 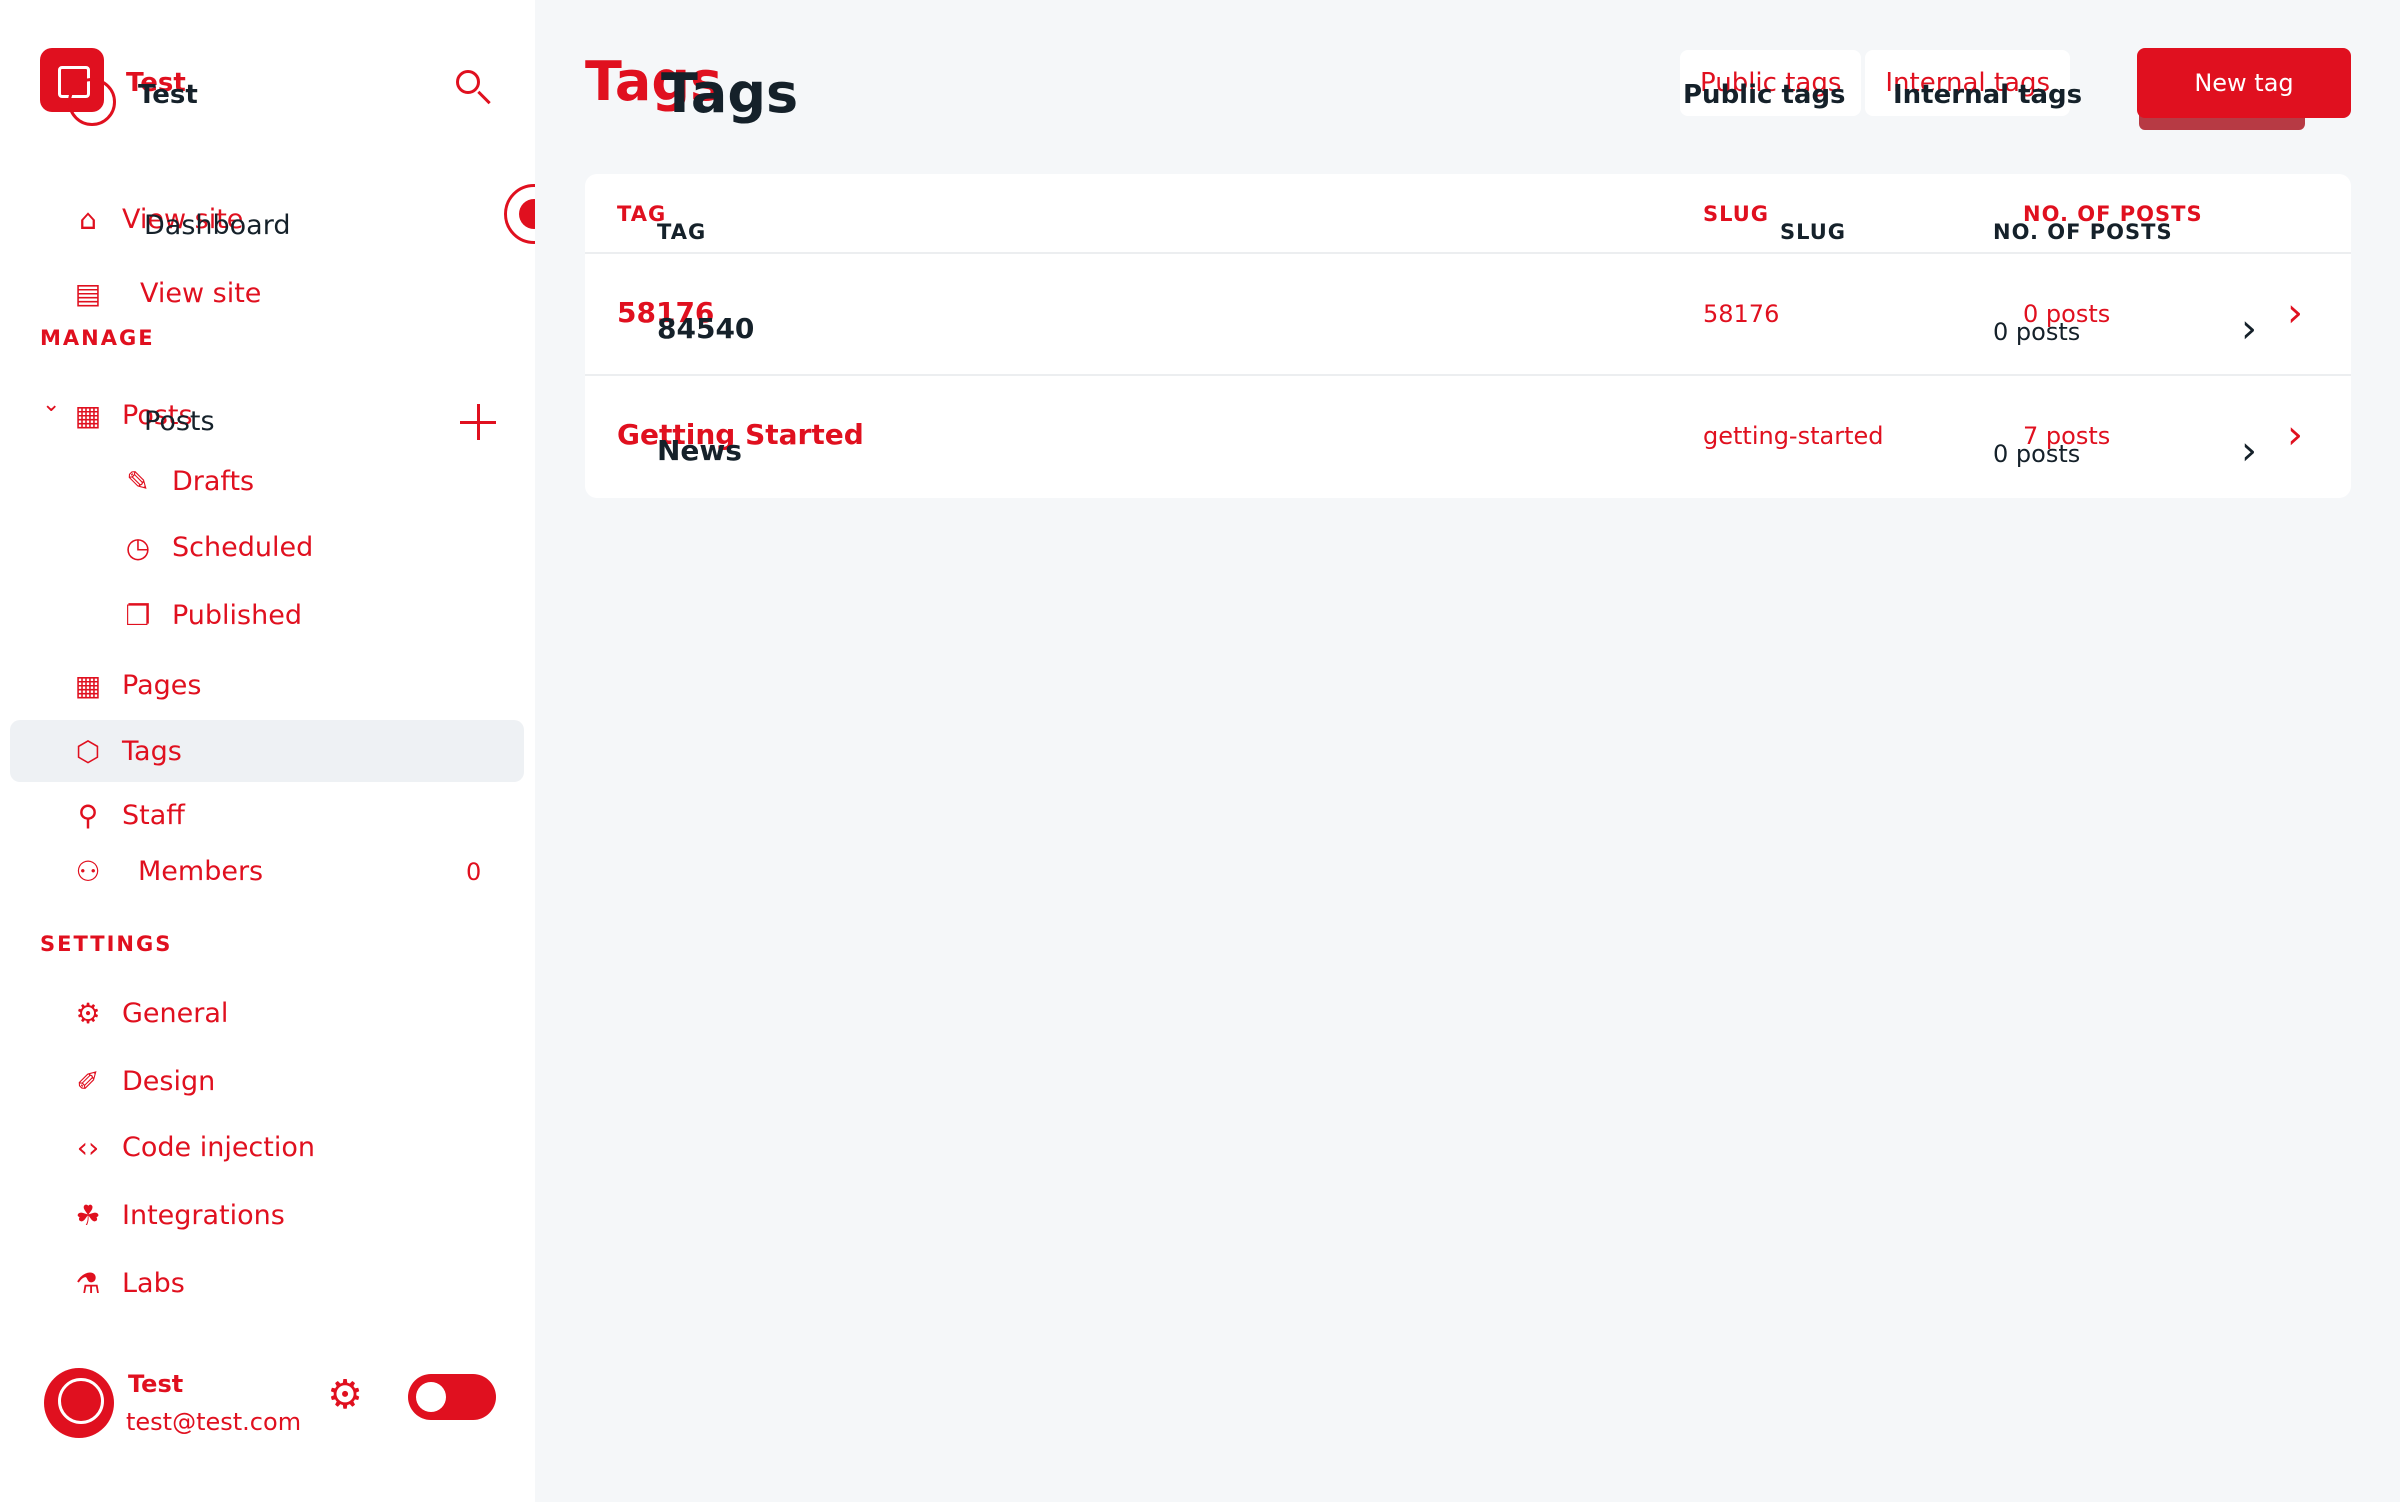 What do you see at coordinates (330, 615) in the screenshot?
I see `nav-published: ❐ Published` at bounding box center [330, 615].